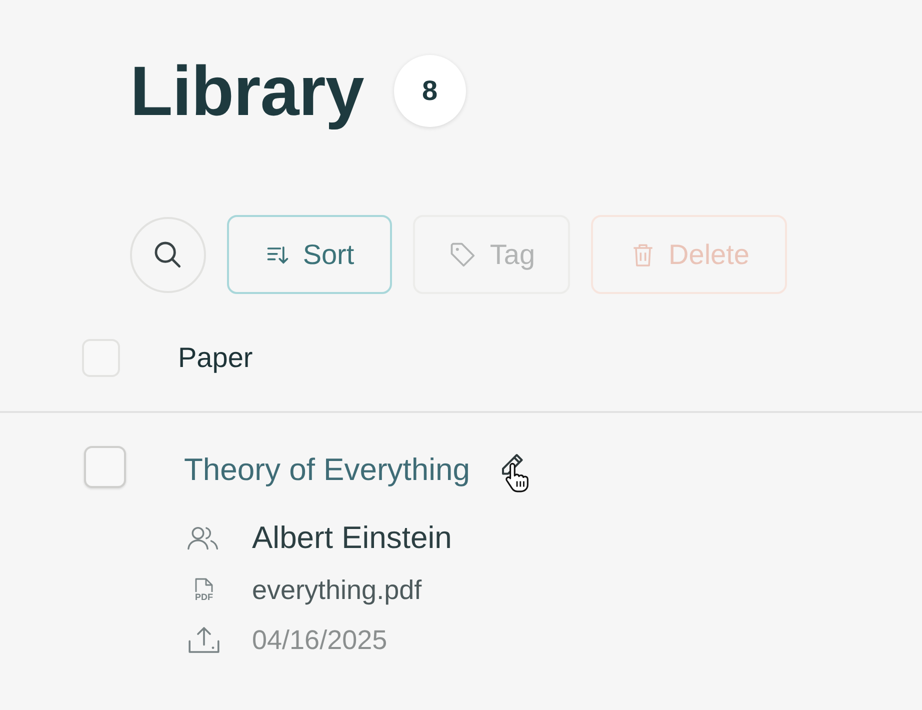 The width and height of the screenshot is (922, 710). What do you see at coordinates (352, 538) in the screenshot?
I see `author-name: Albert Einstein` at bounding box center [352, 538].